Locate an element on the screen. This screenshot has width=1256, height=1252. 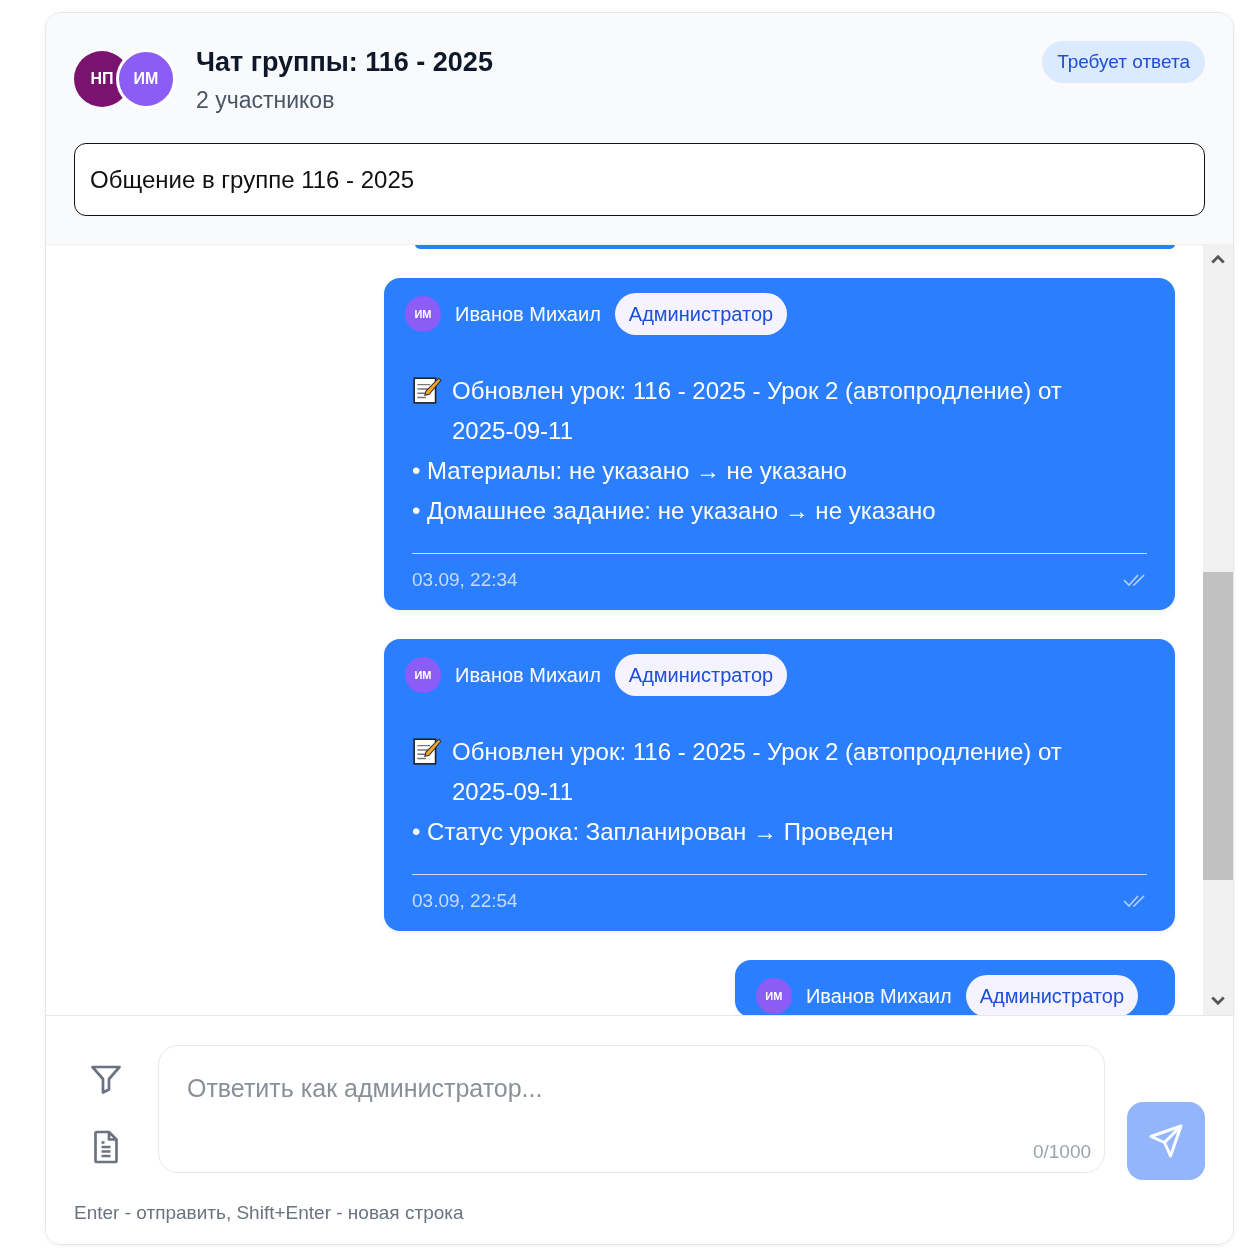
scroll-down-icon is located at coordinates (1218, 1001).